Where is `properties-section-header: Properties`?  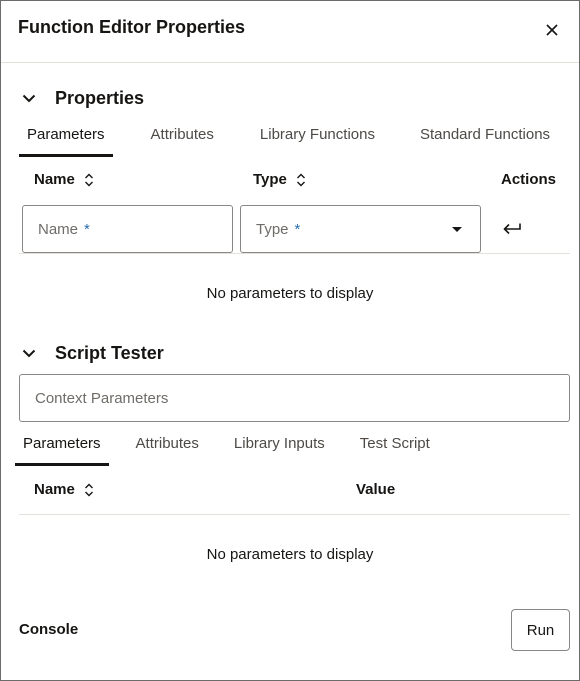
properties-section-header: Properties is located at coordinates (82, 98).